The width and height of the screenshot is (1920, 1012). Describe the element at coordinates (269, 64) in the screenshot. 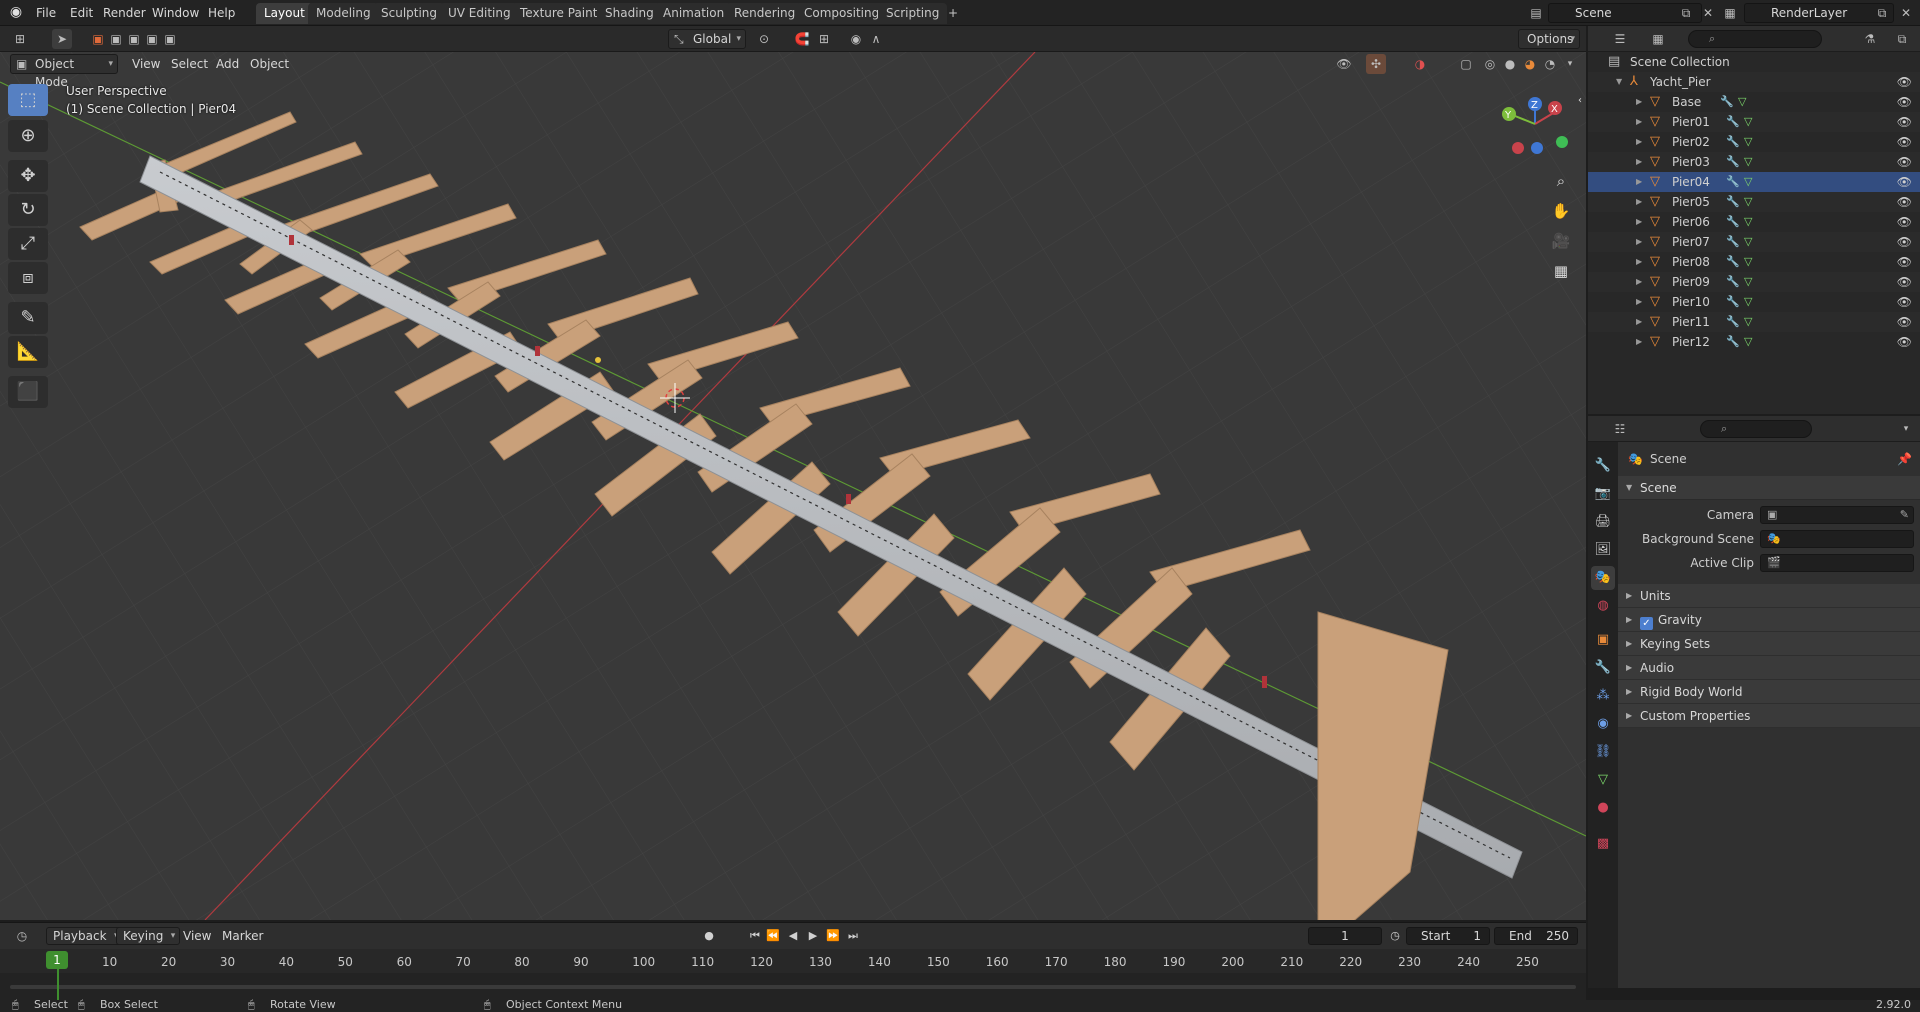

I see `menu-object: Object` at that location.